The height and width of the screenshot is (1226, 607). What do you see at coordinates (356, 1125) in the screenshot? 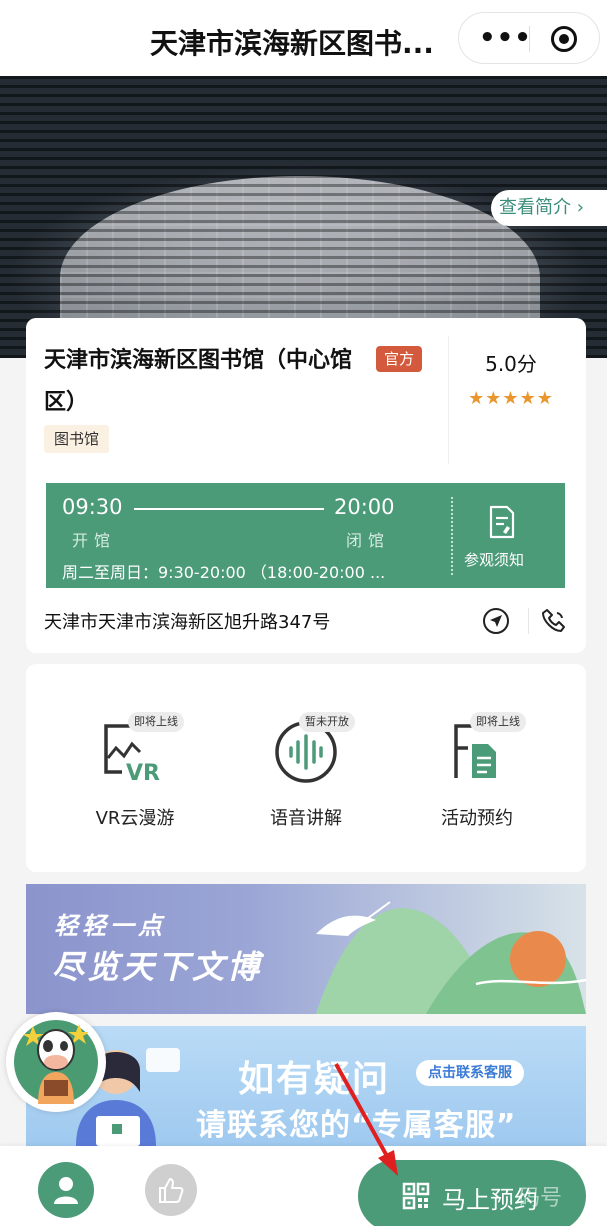
I see `banner-line-2: 请联系您的“专属客服”` at bounding box center [356, 1125].